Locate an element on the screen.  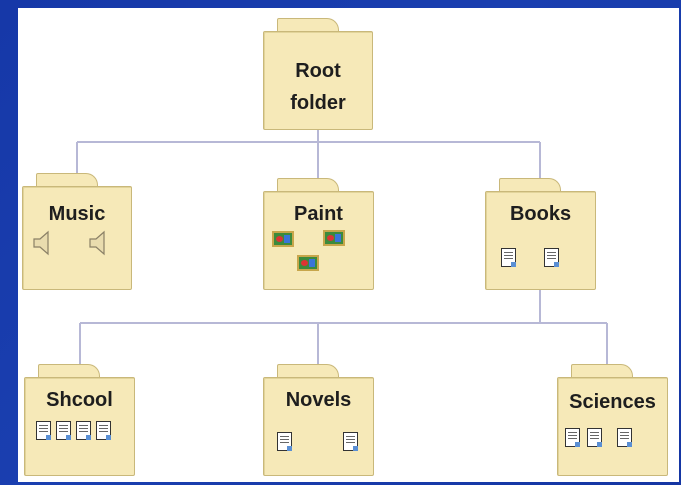
paint-folder-label: Paint is located at coordinates (318, 214).